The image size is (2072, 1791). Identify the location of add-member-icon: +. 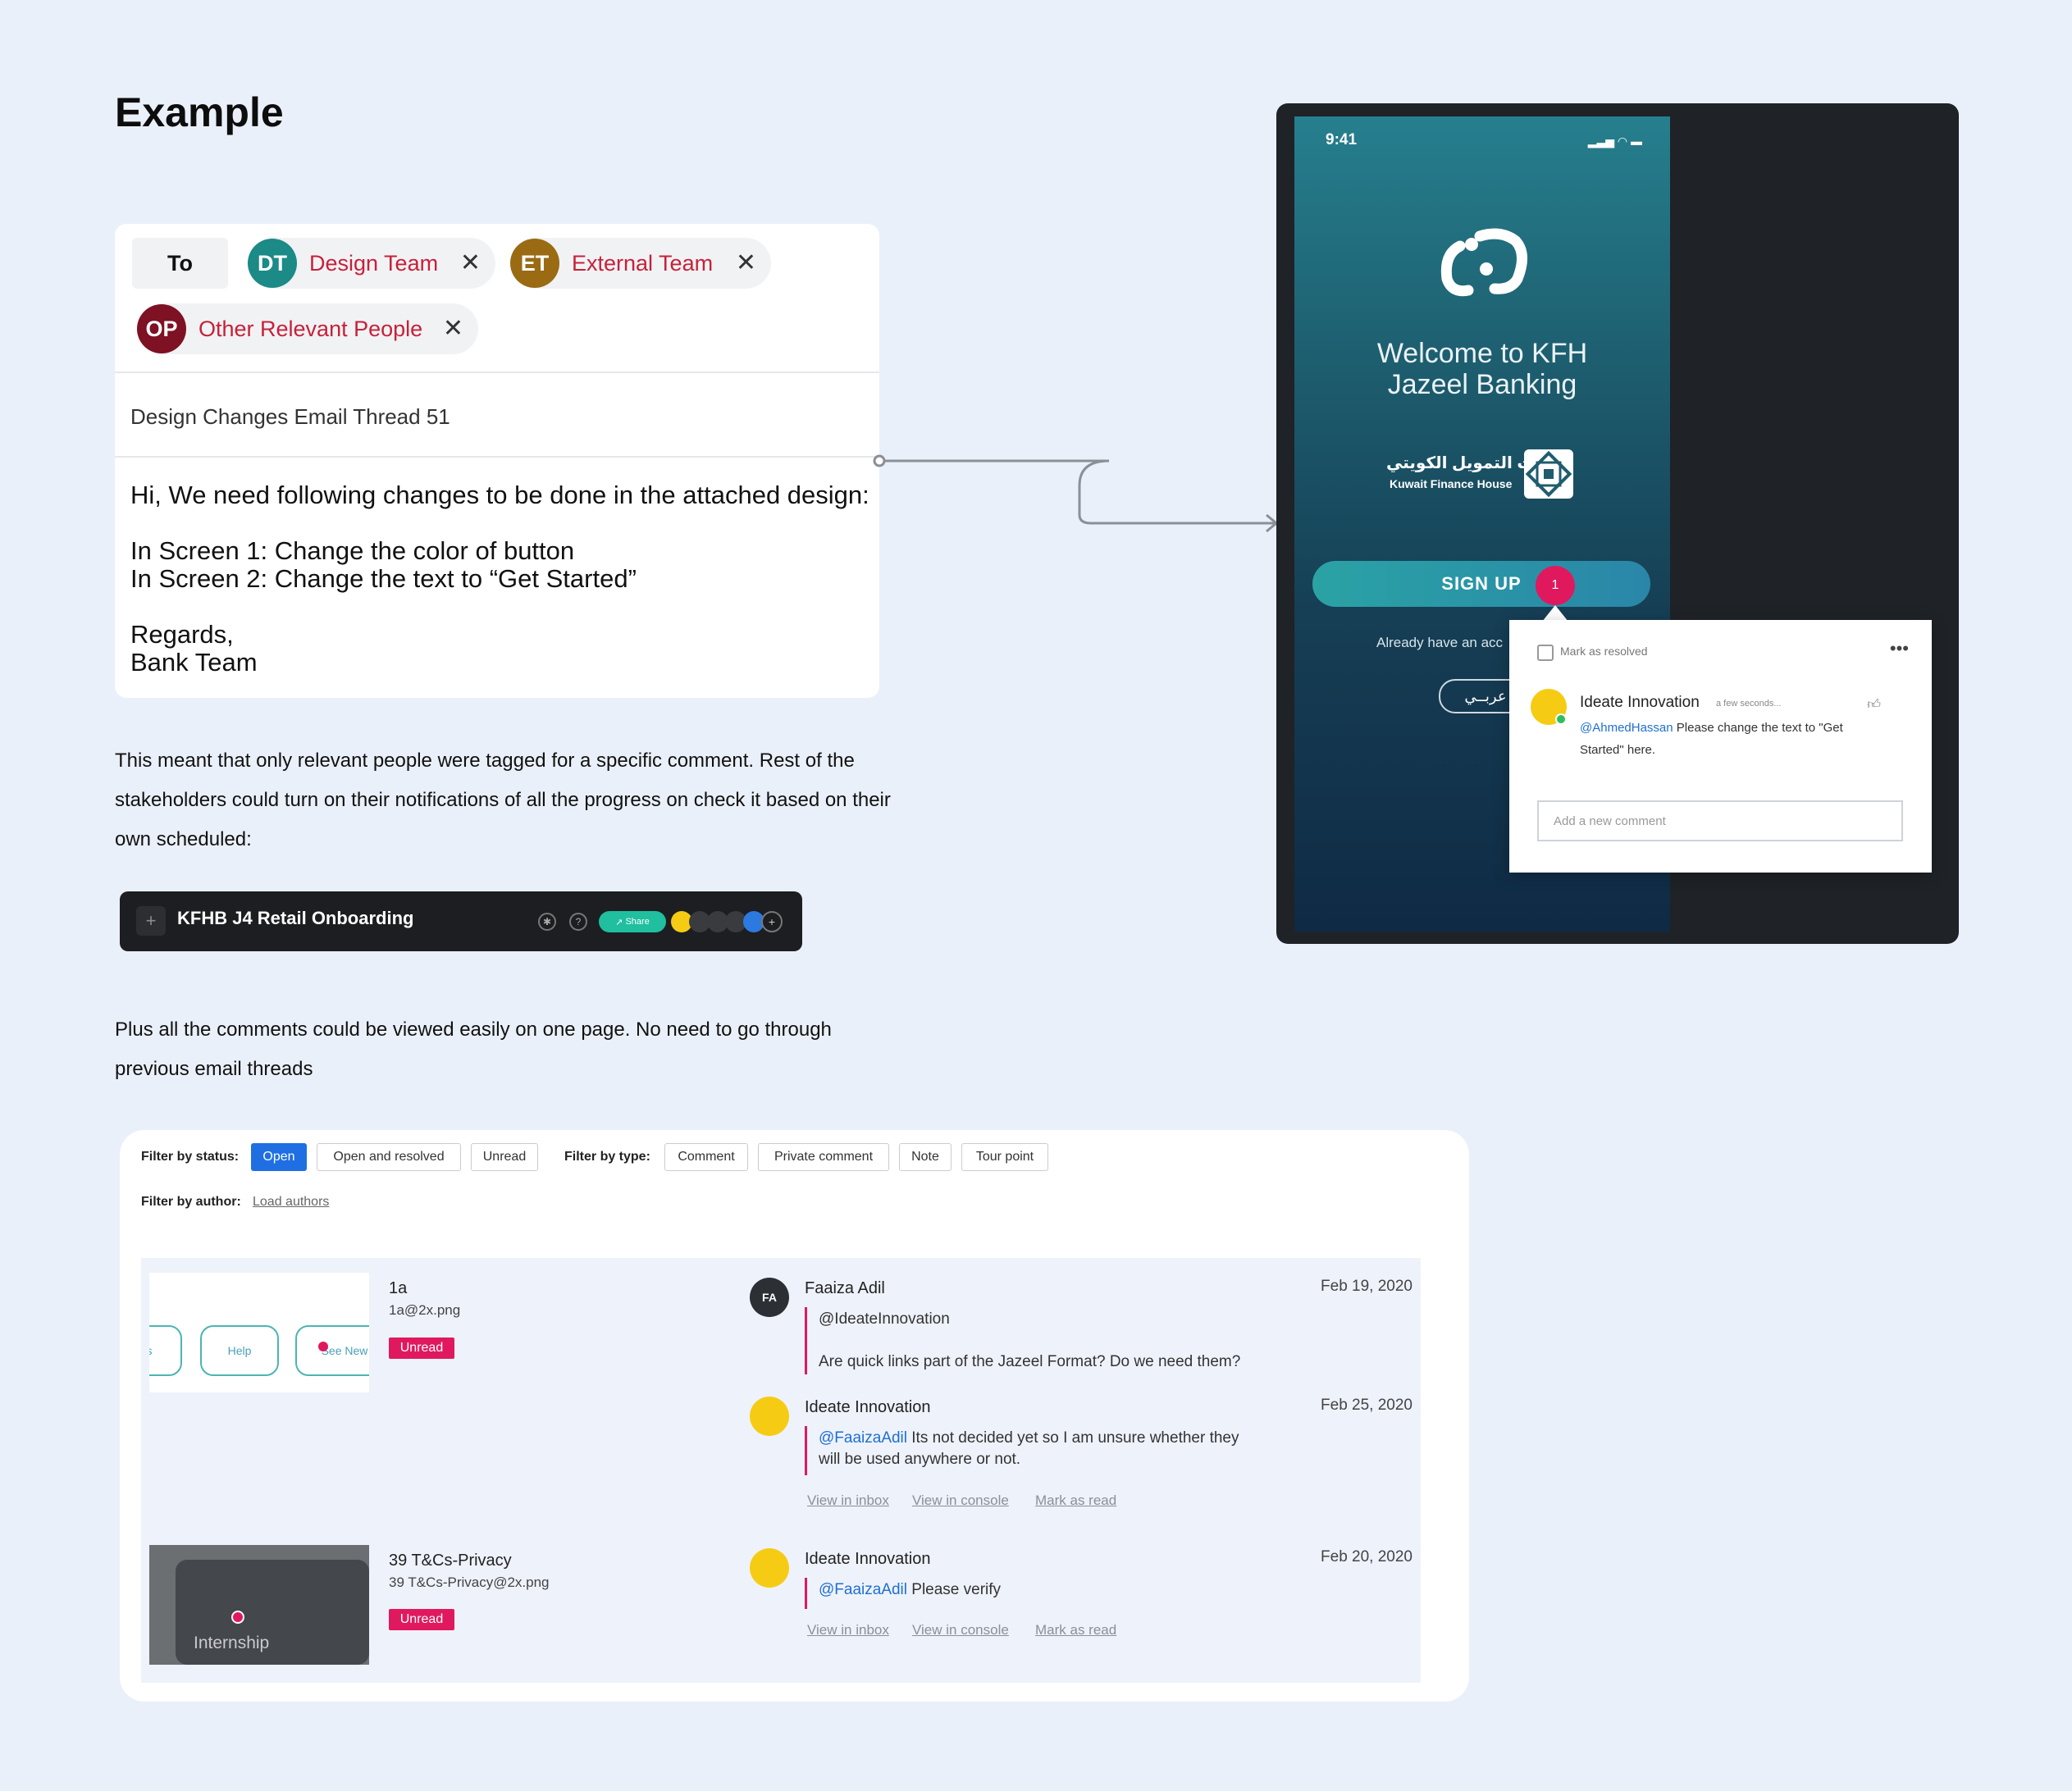
(772, 921).